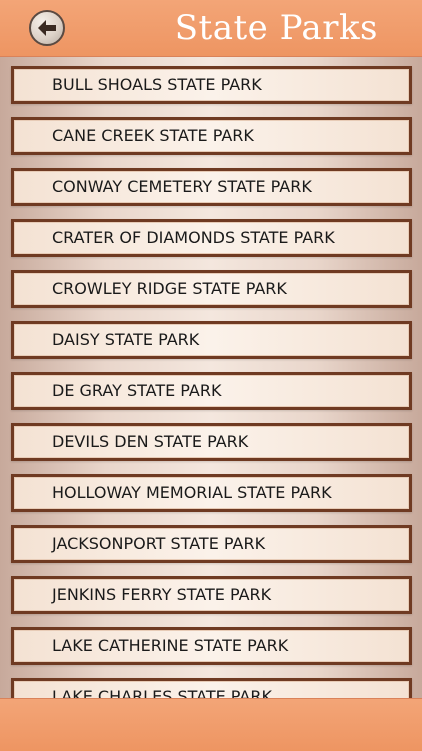 The height and width of the screenshot is (751, 422). I want to click on list-item: LAKE CATHERINE STATE PARK, so click(211, 646).